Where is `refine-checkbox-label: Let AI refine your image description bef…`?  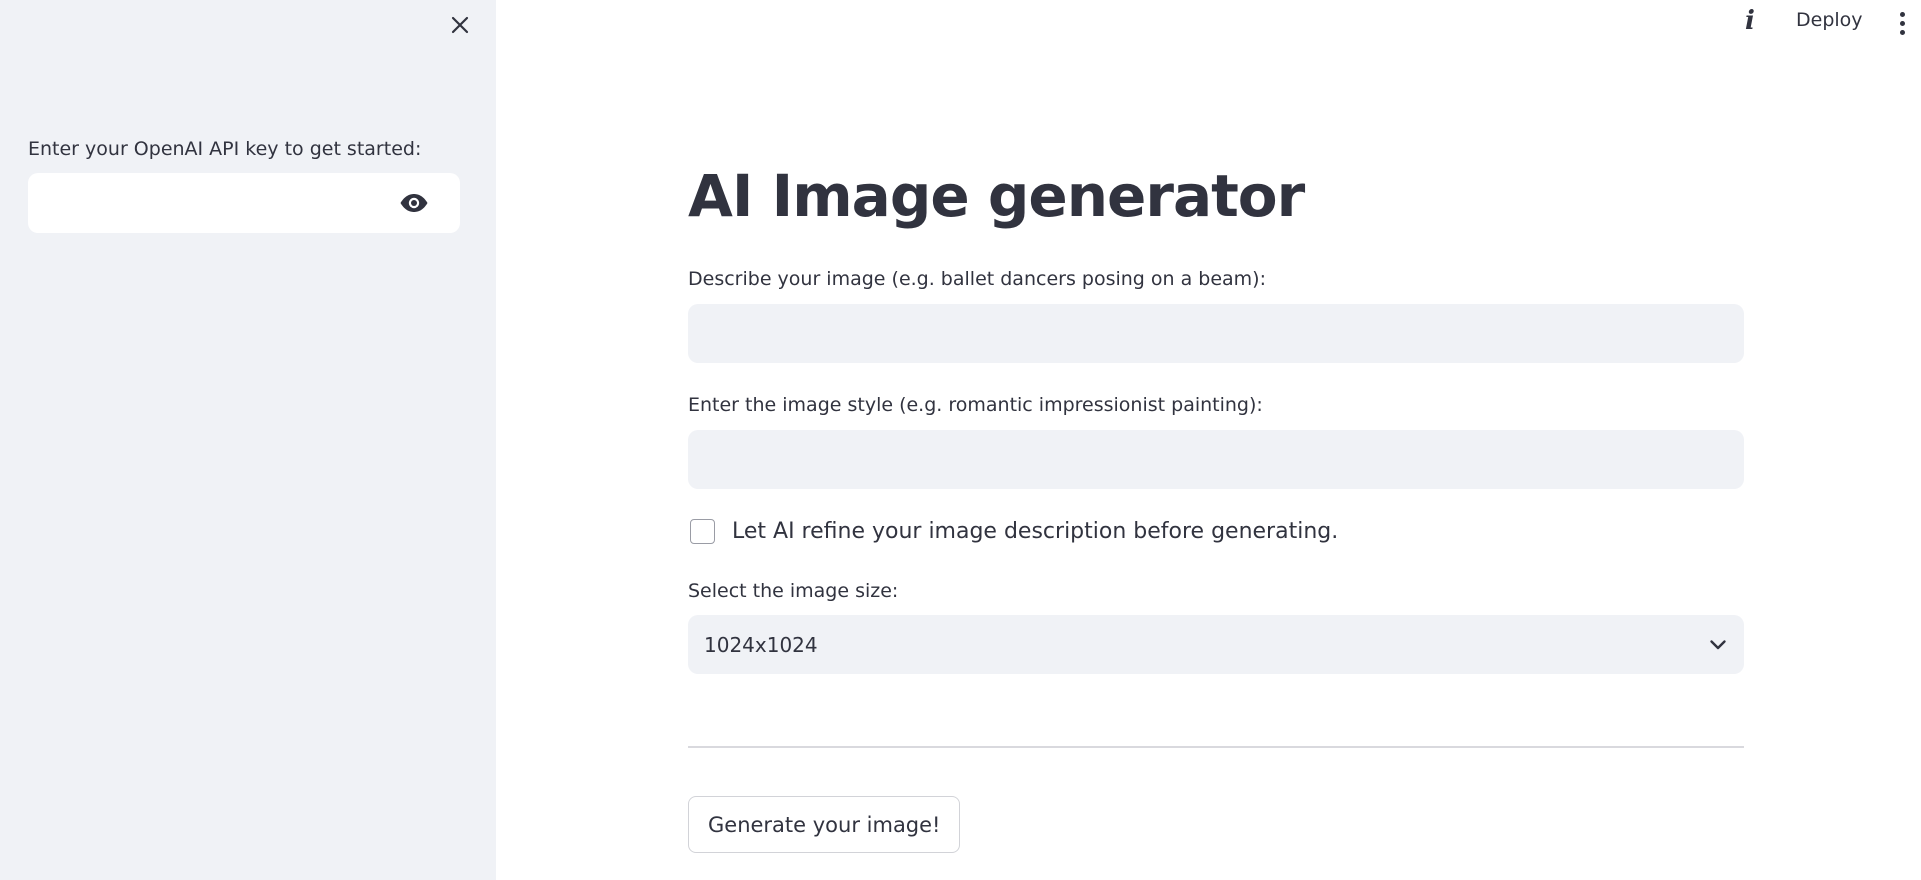 refine-checkbox-label: Let AI refine your image description bef… is located at coordinates (1035, 531).